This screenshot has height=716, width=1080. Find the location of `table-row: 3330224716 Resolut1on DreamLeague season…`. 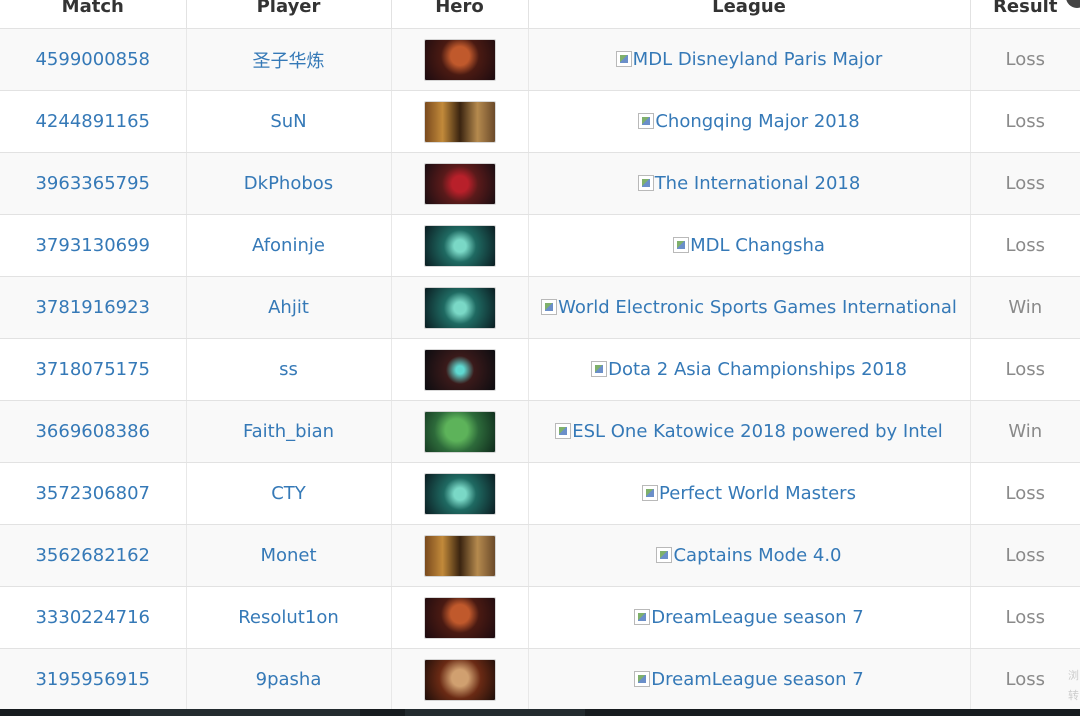

table-row: 3330224716 Resolut1on DreamLeague season… is located at coordinates (540, 617).